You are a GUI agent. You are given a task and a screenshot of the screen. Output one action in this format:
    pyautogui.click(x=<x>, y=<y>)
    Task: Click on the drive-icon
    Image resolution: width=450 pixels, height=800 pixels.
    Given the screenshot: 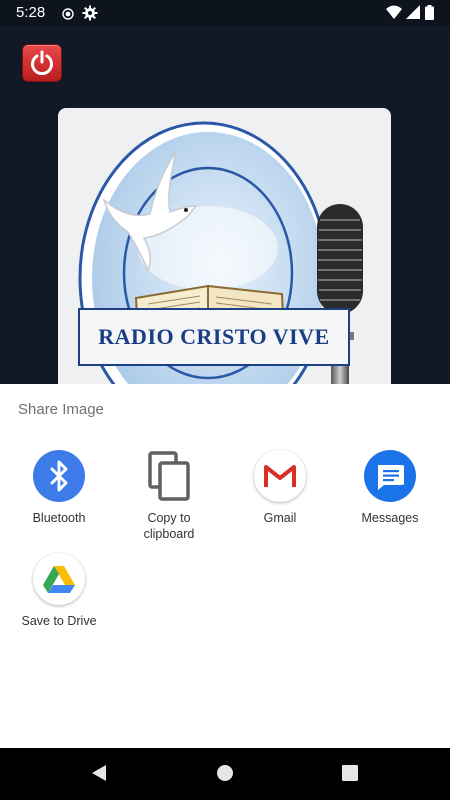 What is the action you would take?
    pyautogui.click(x=59, y=579)
    